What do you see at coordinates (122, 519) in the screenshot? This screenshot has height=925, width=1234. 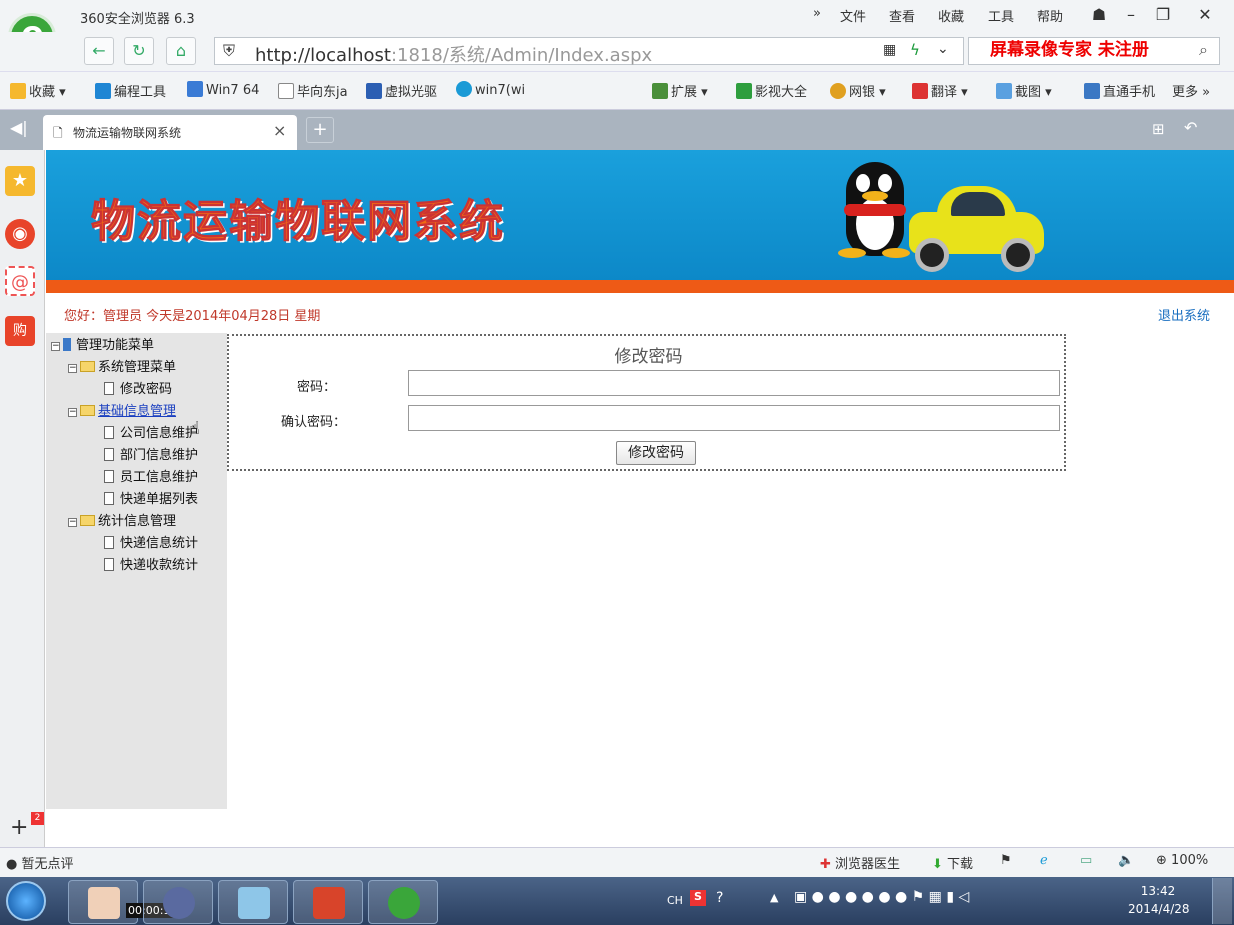 I see `tree-group-statistics: − 统计信息管理` at bounding box center [122, 519].